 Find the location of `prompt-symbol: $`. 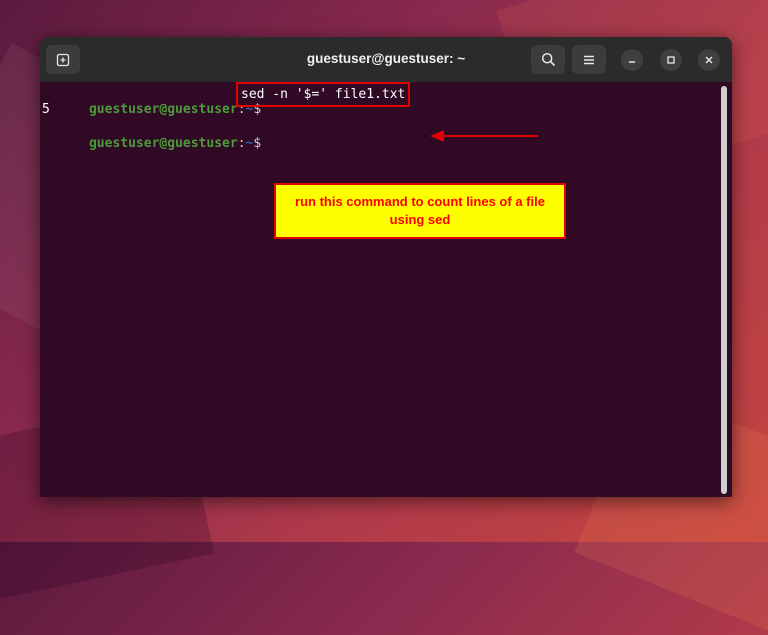

prompt-symbol: $ is located at coordinates (257, 143).